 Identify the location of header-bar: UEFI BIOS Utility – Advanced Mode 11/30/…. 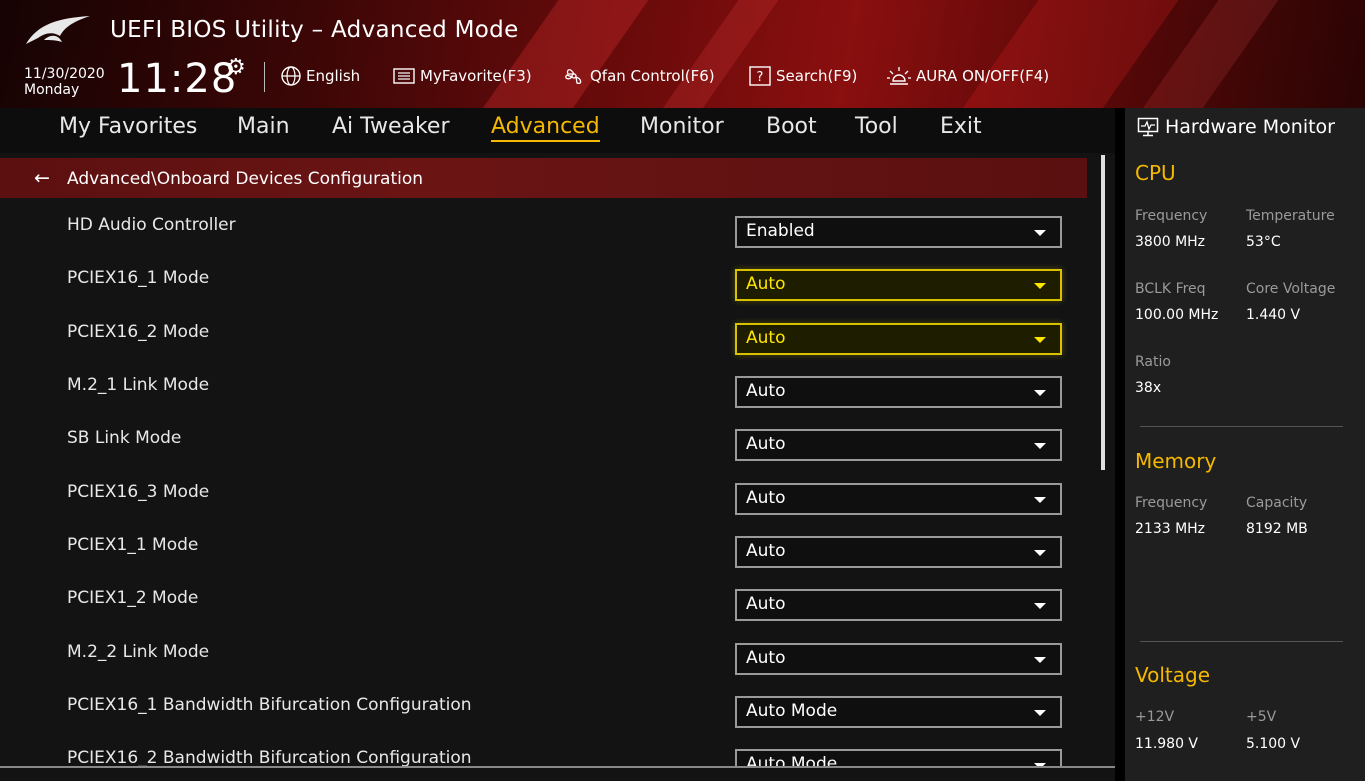
(682, 54).